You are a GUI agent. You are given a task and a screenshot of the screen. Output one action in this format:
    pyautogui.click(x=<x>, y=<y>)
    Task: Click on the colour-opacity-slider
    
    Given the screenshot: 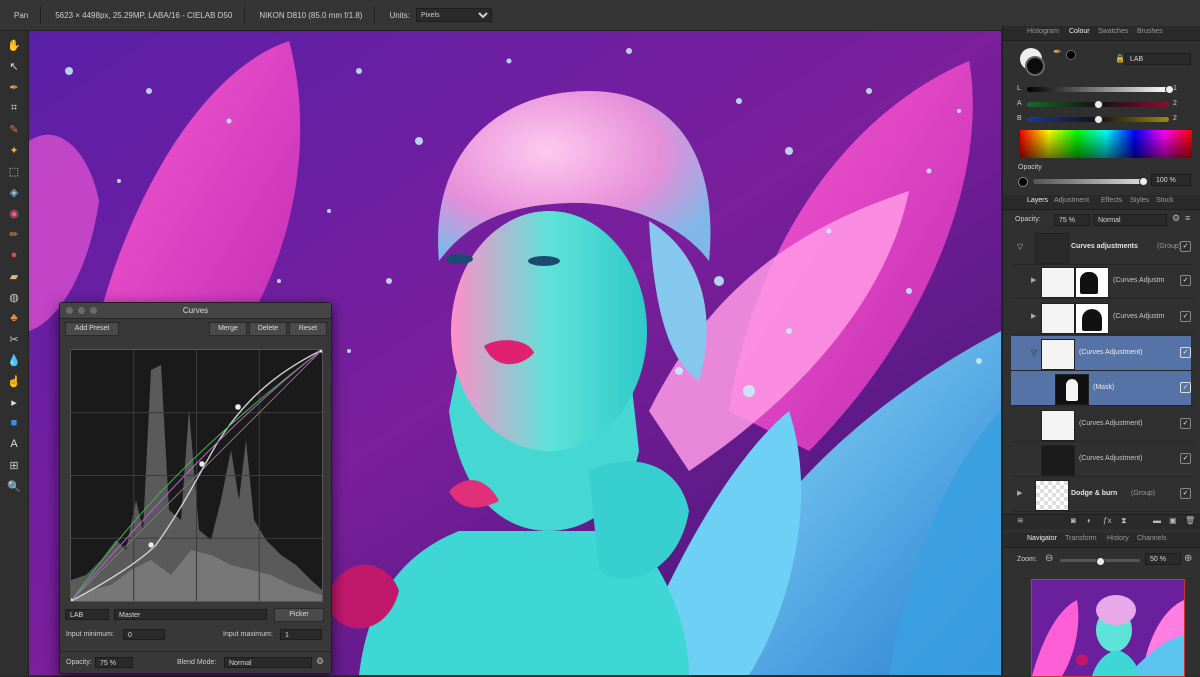 What is the action you would take?
    pyautogui.click(x=1090, y=181)
    